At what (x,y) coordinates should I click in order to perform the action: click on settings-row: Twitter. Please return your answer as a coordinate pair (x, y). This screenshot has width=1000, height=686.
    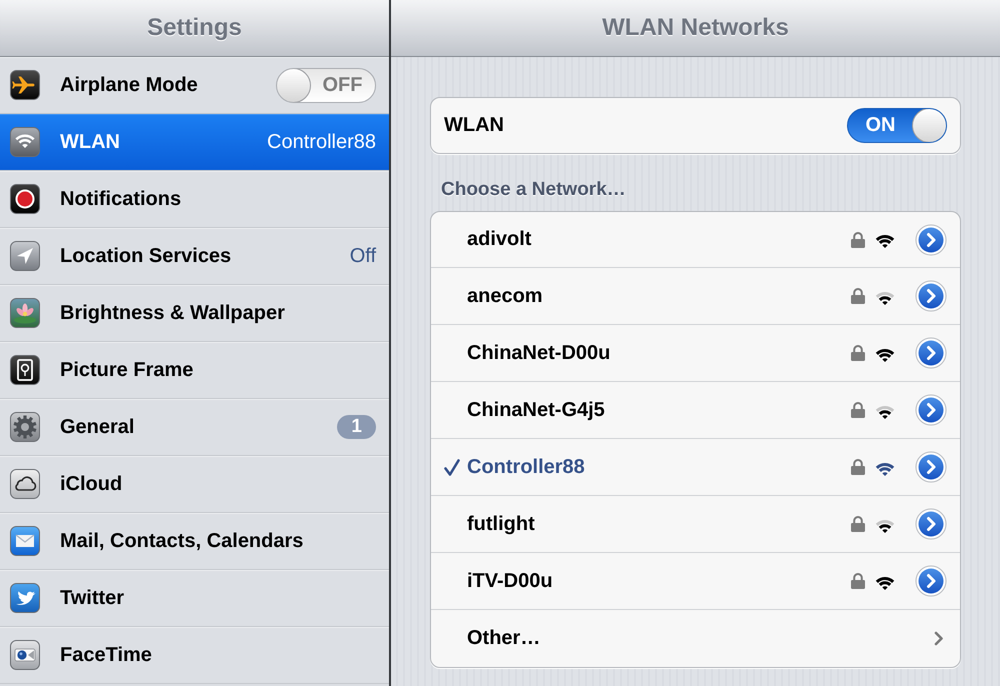
    Looking at the image, I should click on (194, 598).